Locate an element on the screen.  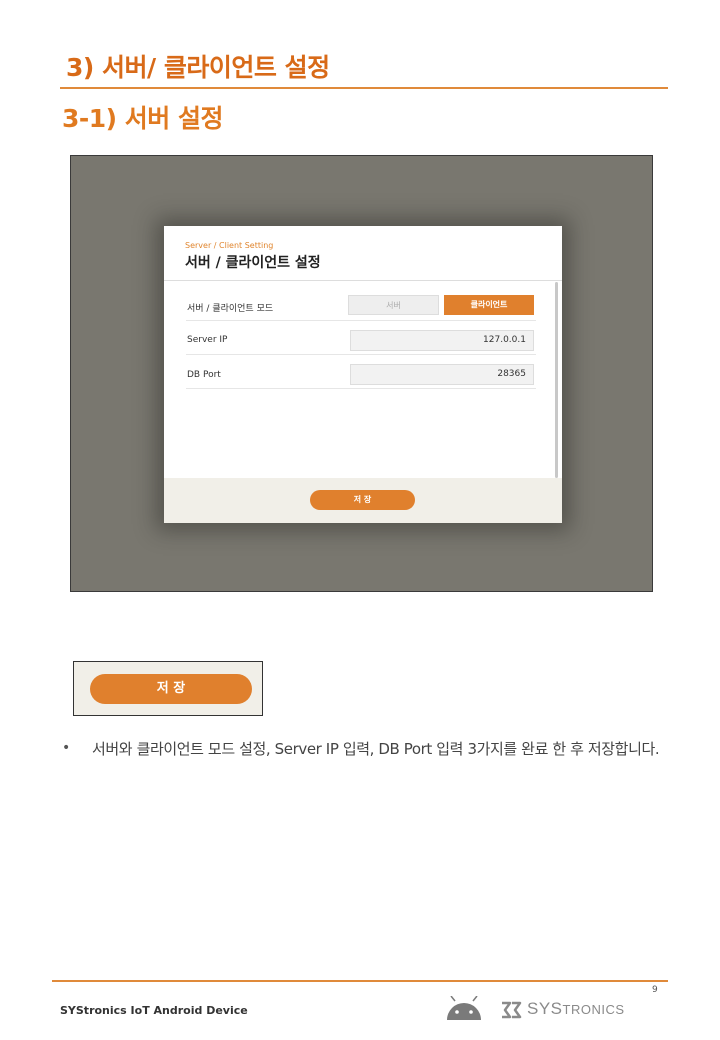
logo-text-sys: SYS is located at coordinates (545, 1008).